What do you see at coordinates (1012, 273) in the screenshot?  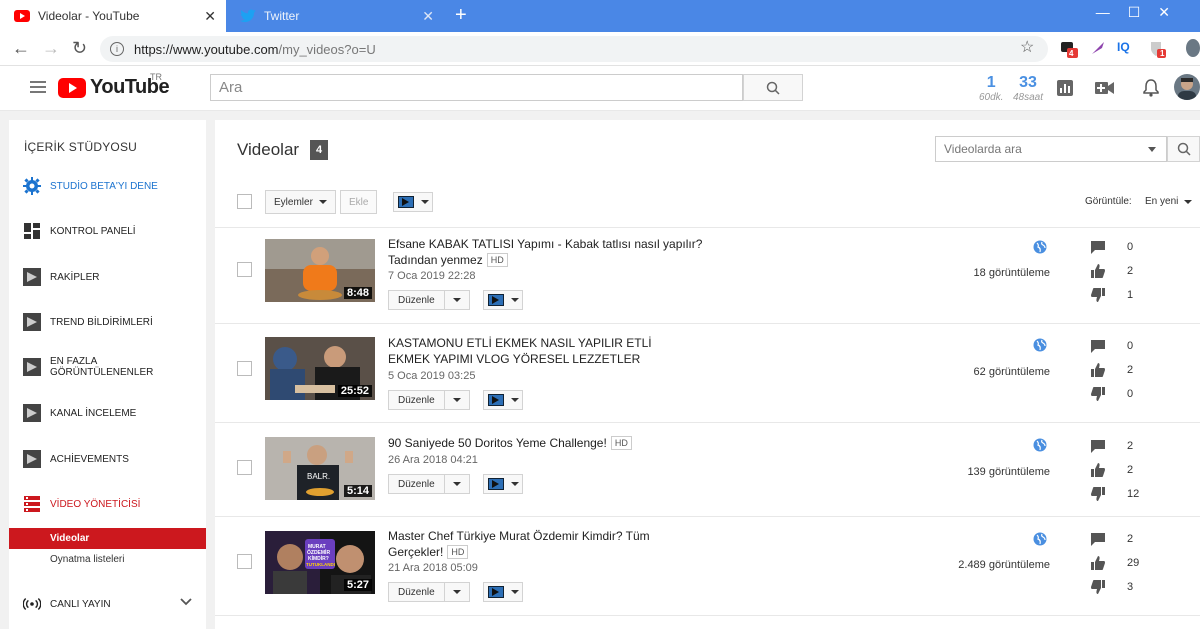 I see `view-count: 18 görüntüleme` at bounding box center [1012, 273].